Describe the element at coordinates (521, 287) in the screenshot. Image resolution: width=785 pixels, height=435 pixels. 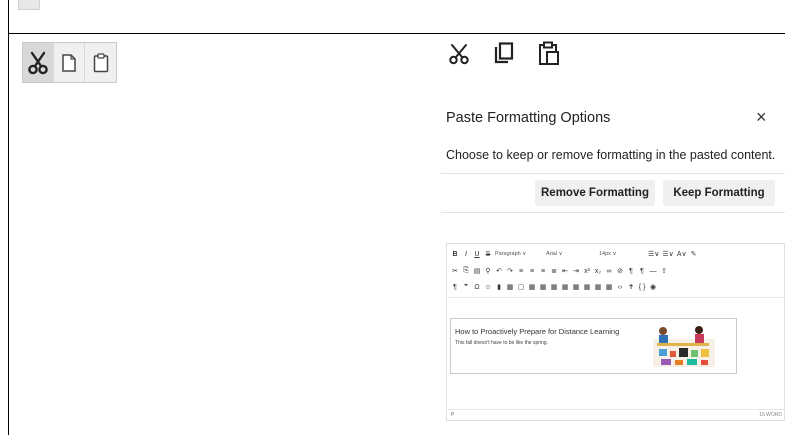
I see `table-props-icon: ▢` at that location.